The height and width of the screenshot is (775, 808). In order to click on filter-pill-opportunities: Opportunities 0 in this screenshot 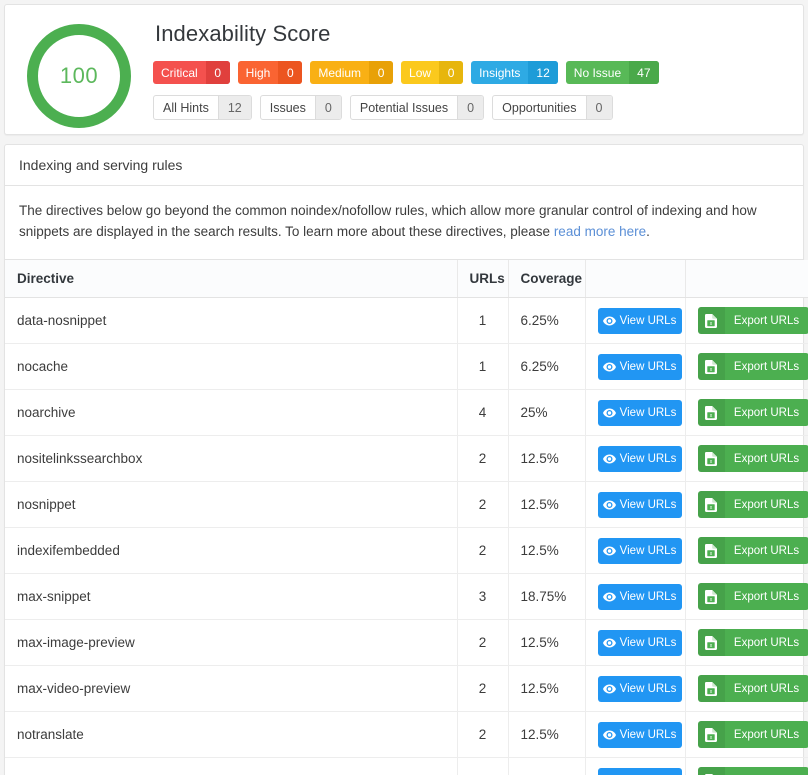, I will do `click(552, 107)`.